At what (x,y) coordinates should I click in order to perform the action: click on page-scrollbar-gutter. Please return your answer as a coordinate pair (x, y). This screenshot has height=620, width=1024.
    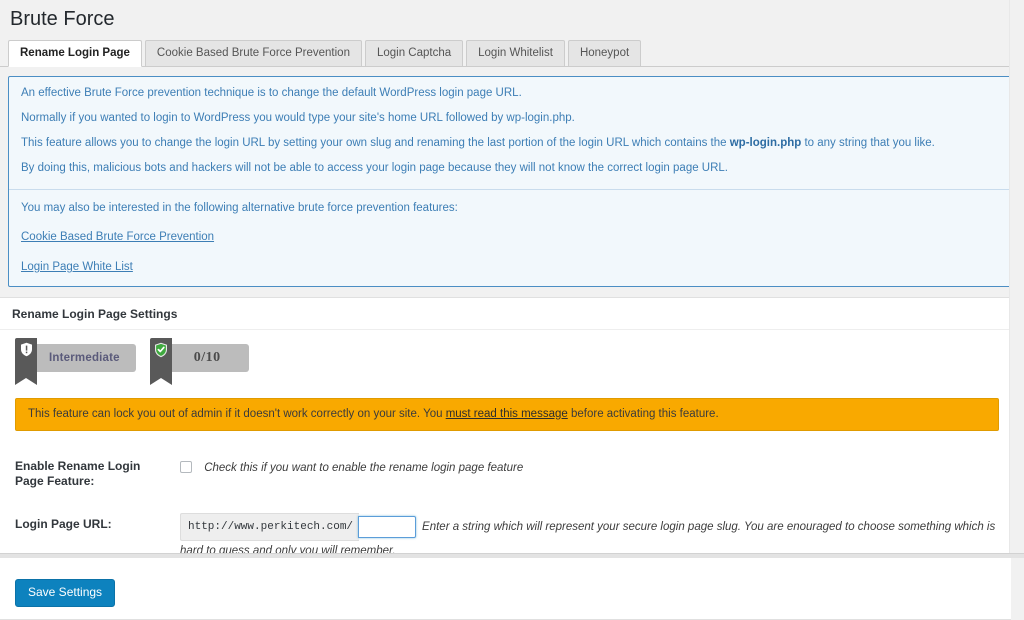
    Looking at the image, I should click on (1016, 279).